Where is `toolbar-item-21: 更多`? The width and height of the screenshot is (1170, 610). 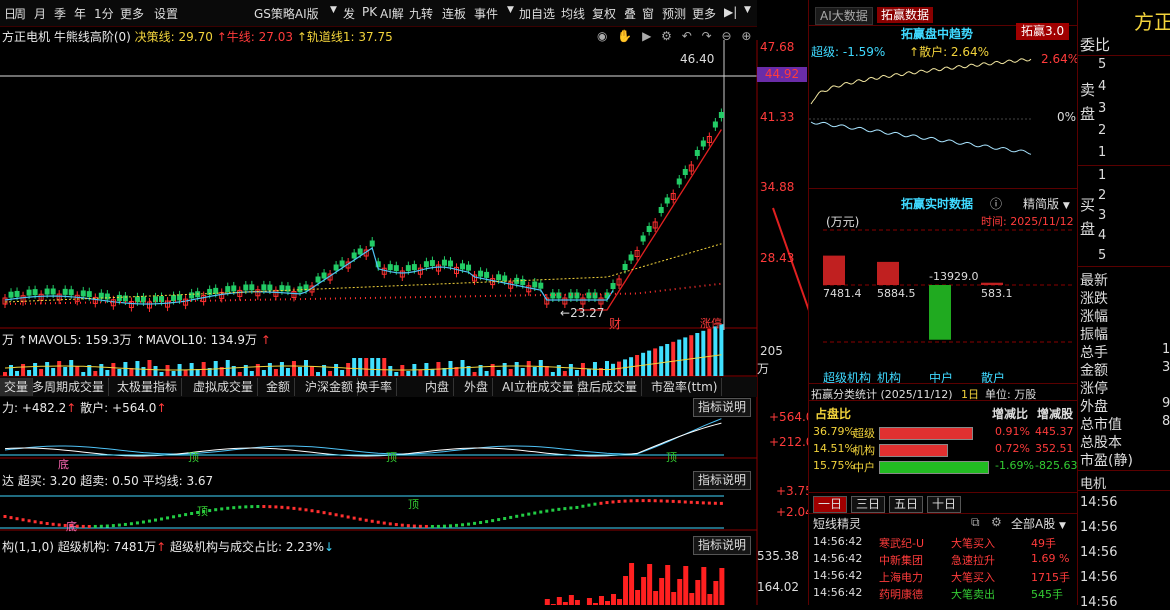
toolbar-item-21: 更多 is located at coordinates (704, 13).